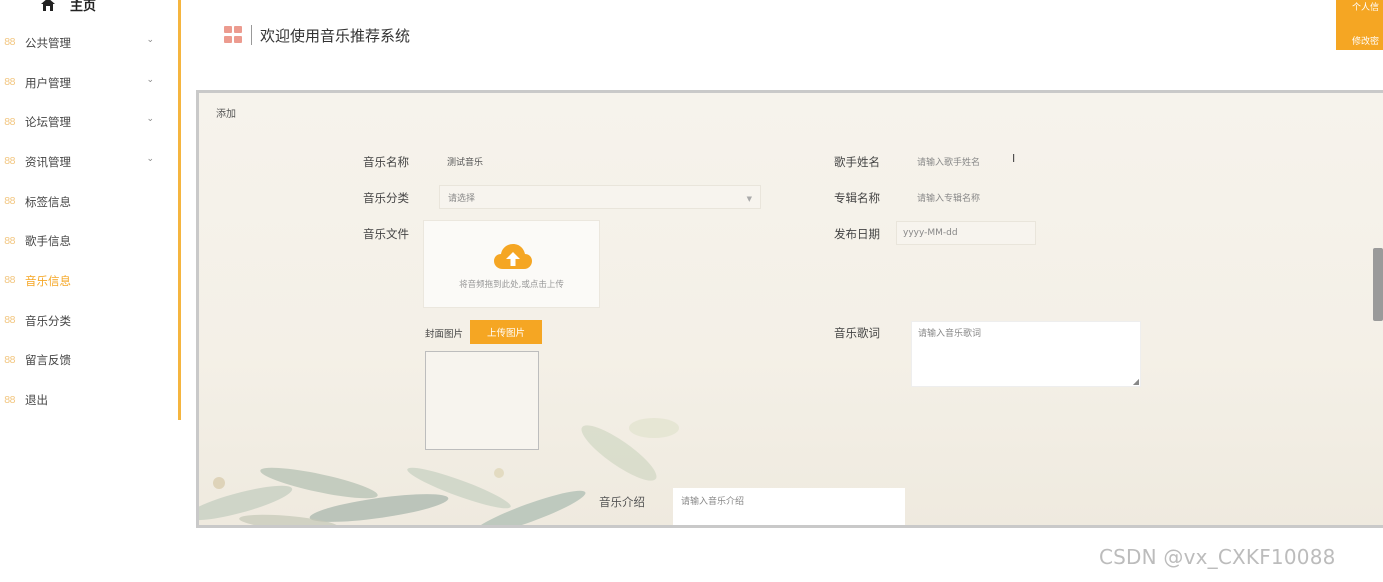  I want to click on cover-label: 封面图片, so click(444, 334).